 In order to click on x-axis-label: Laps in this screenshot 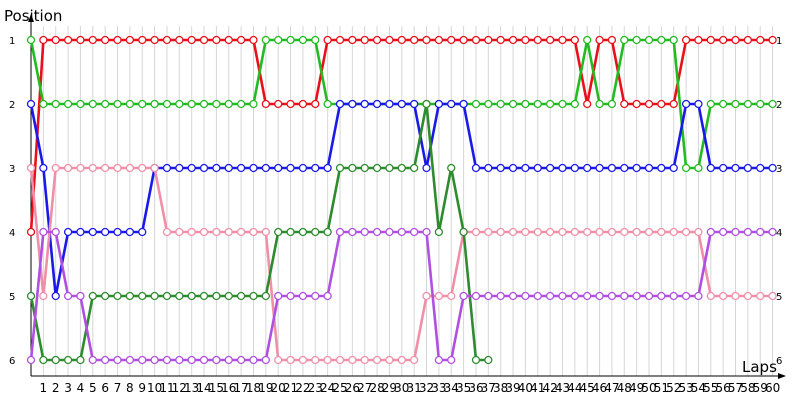, I will do `click(759, 367)`.